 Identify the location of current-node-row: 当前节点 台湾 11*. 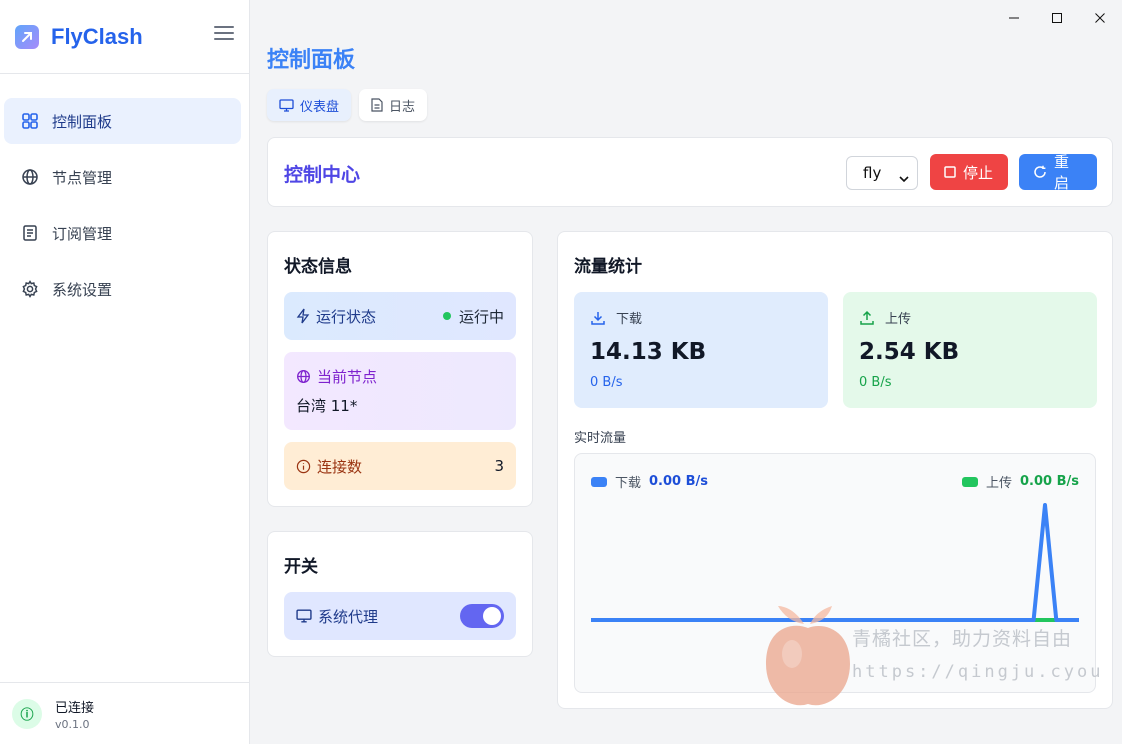
(400, 391).